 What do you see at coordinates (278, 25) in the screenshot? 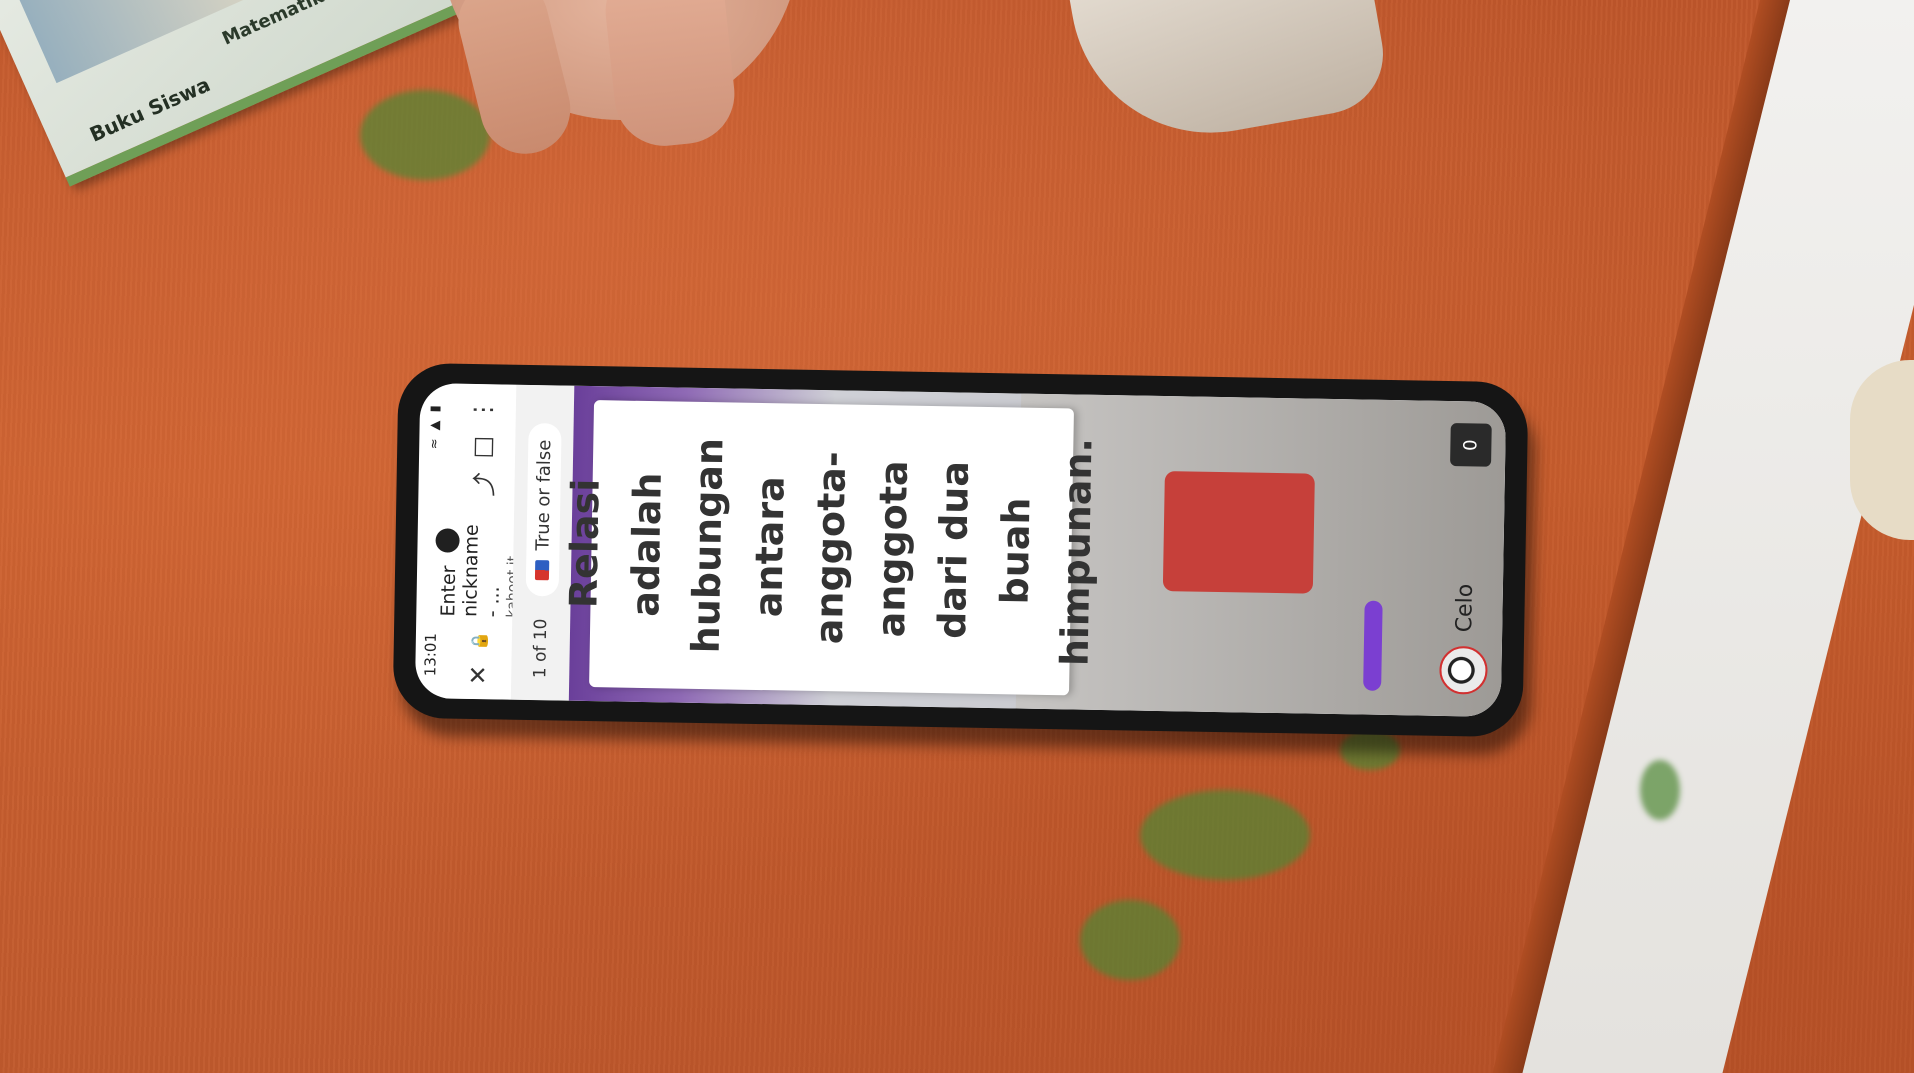
I see `book-series-label: Matematika` at bounding box center [278, 25].